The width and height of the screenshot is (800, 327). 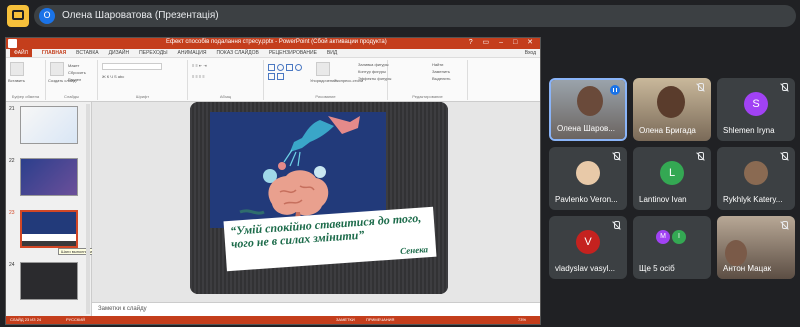 I want to click on editing-group: Найти Заменить Выделить Редактирование, so click(x=428, y=80).